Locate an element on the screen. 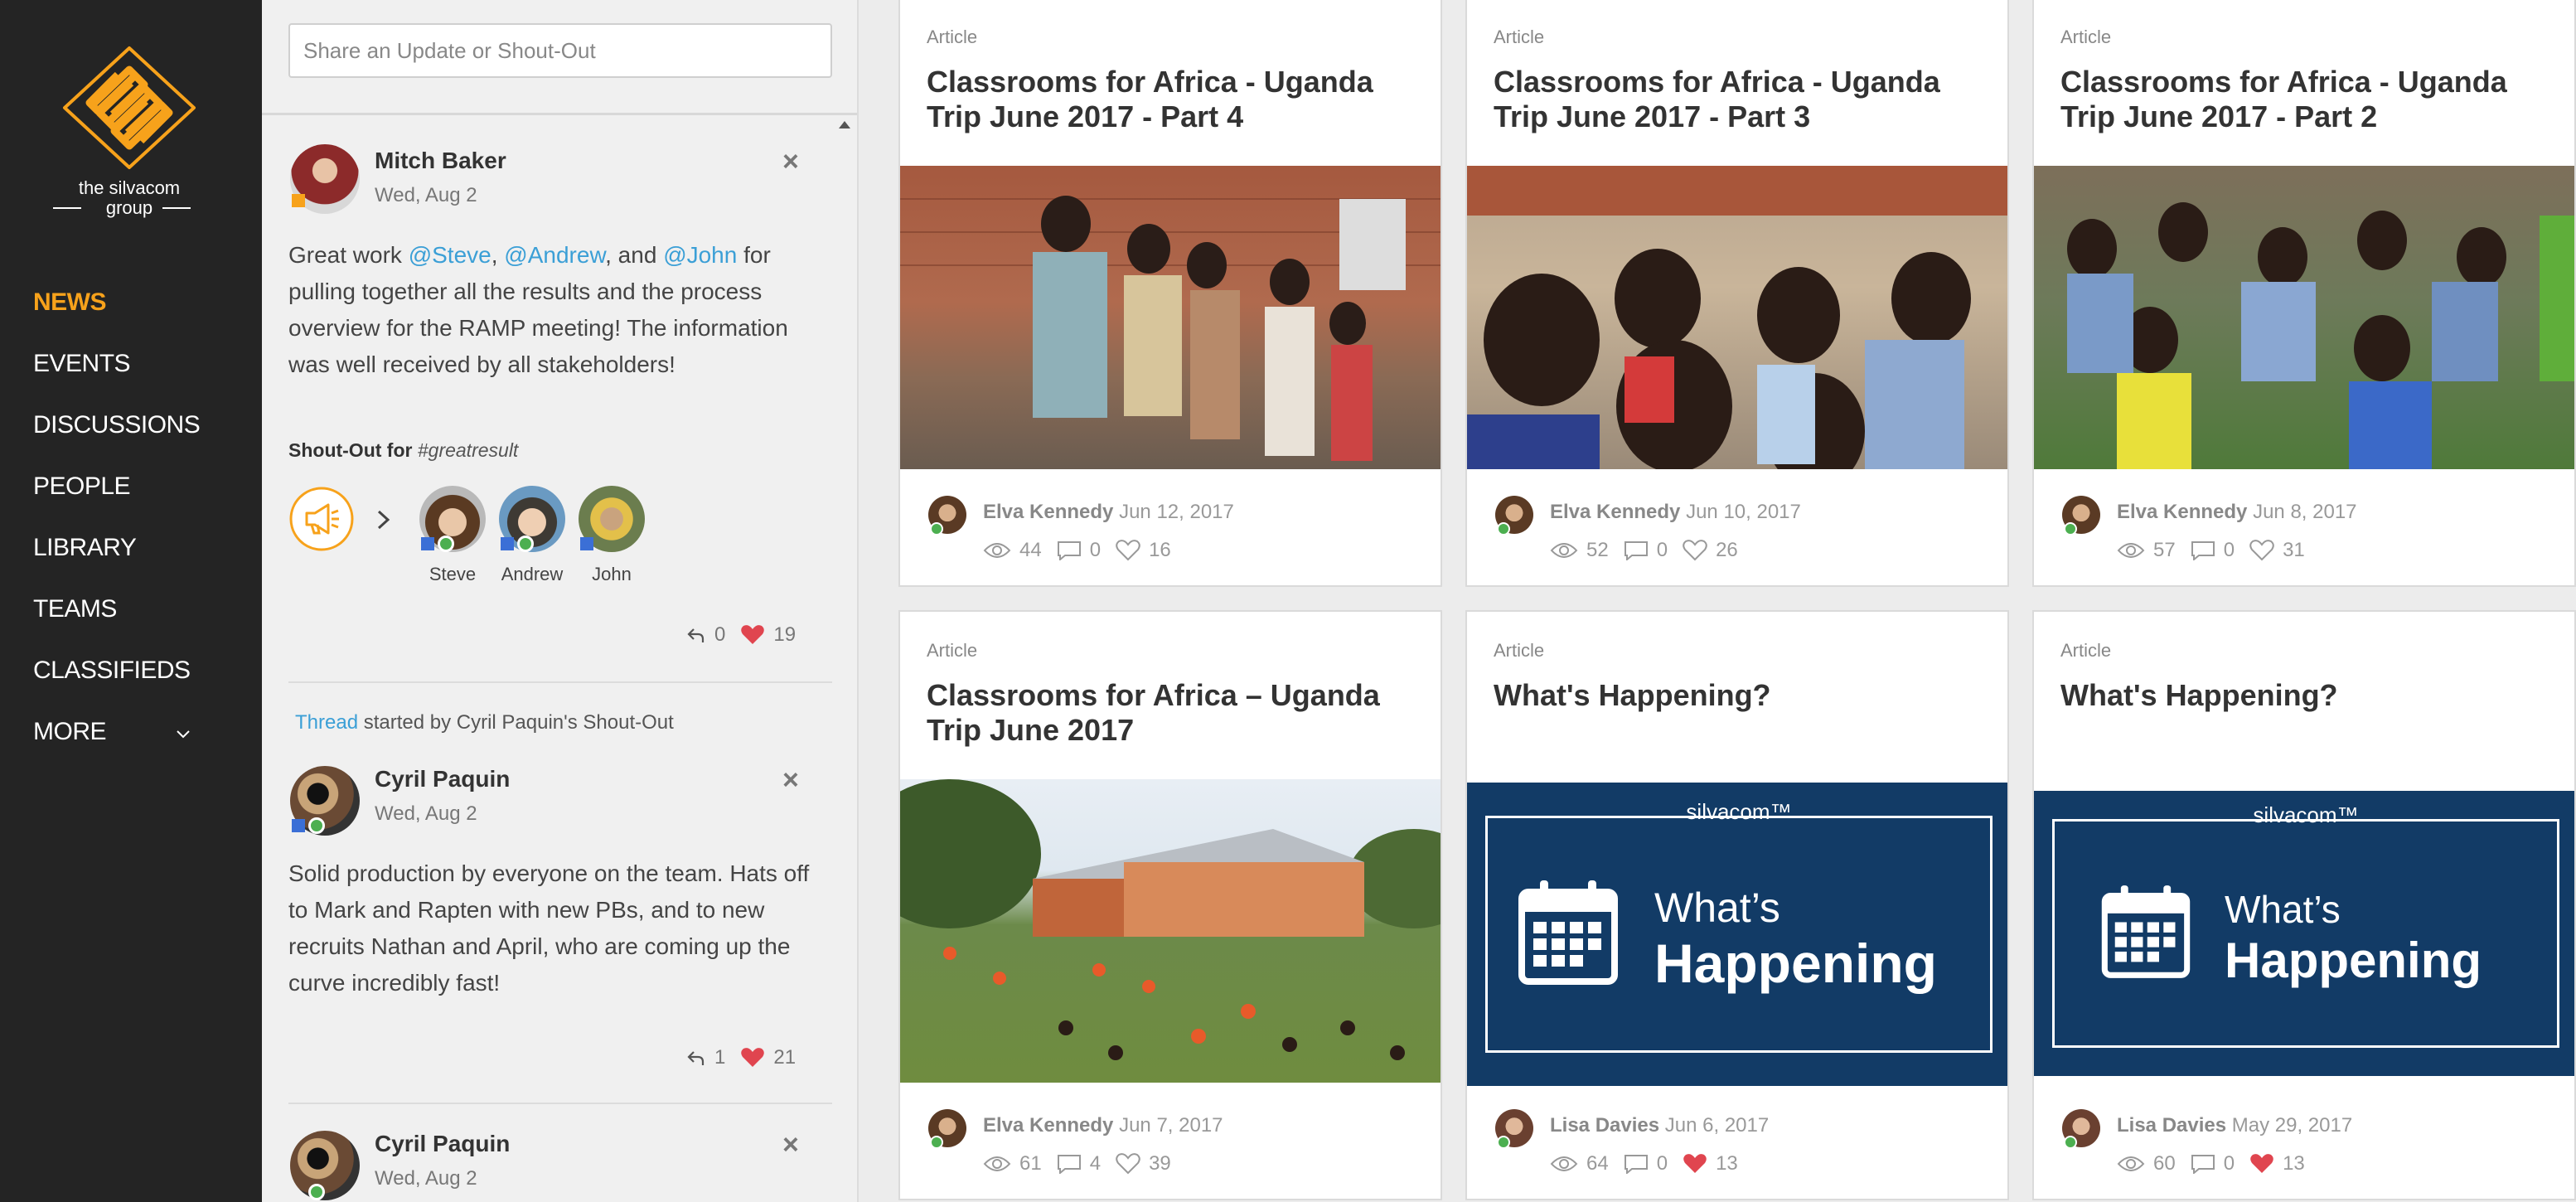  role-badge is located at coordinates (298, 200).